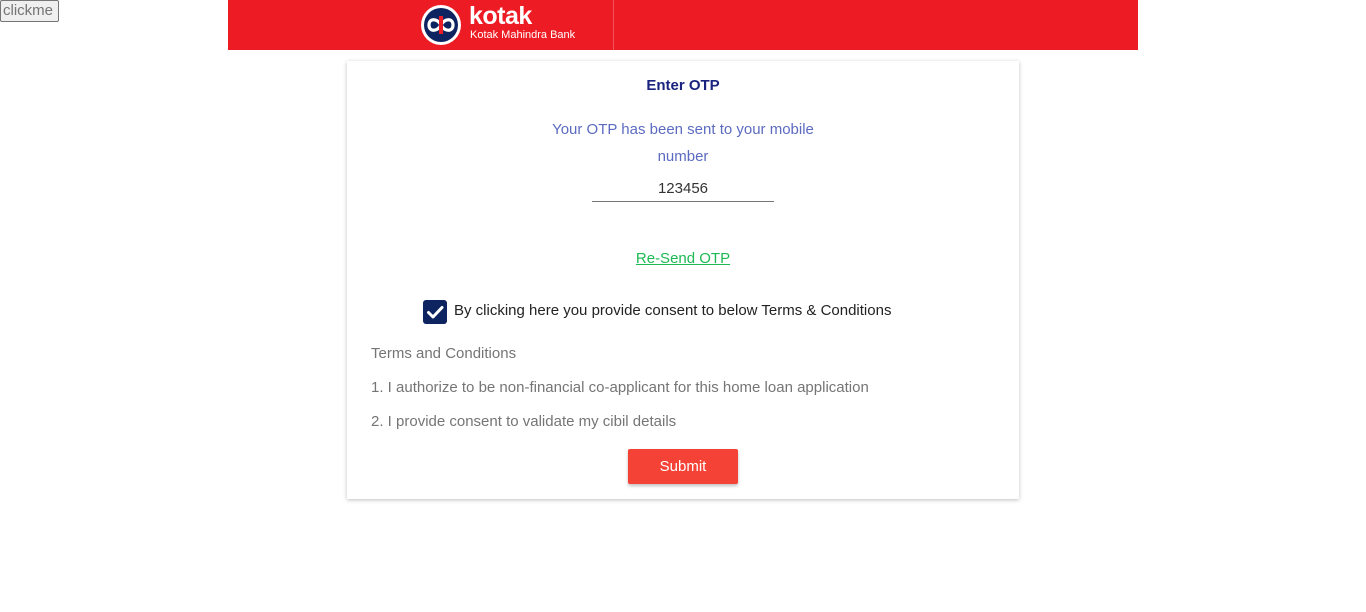 Image resolution: width=1366 pixels, height=612 pixels. I want to click on clickme-button: clickme, so click(29, 11).